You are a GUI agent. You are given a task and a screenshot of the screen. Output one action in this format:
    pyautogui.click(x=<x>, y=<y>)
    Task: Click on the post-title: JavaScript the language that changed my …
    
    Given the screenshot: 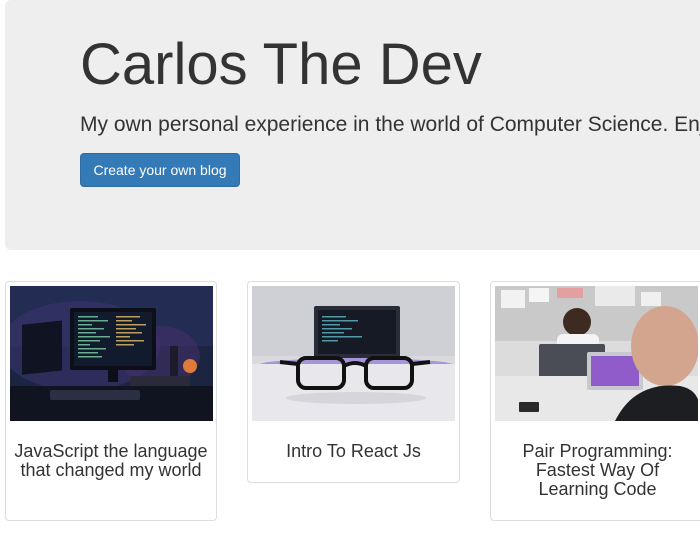 What is the action you would take?
    pyautogui.click(x=111, y=461)
    